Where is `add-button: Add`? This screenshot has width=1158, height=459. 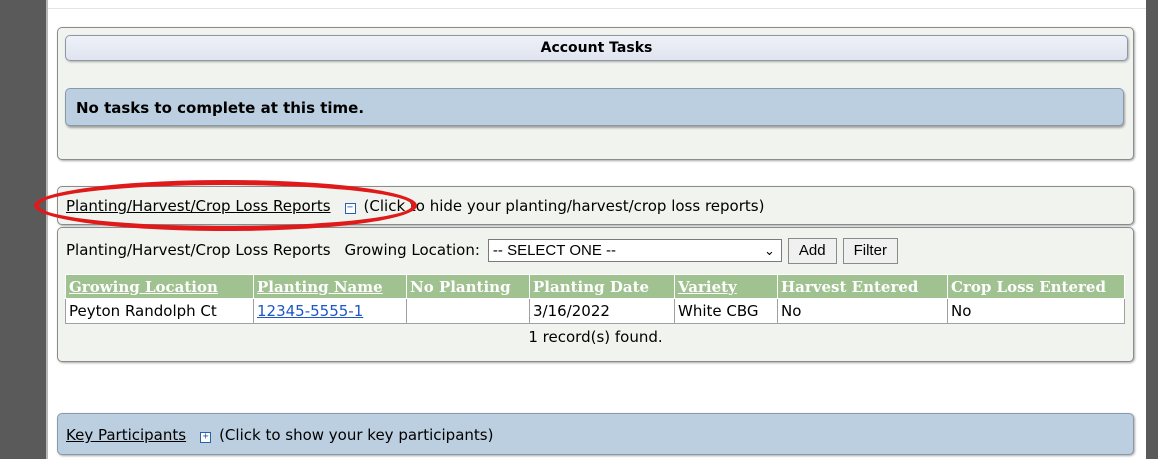 add-button: Add is located at coordinates (812, 250).